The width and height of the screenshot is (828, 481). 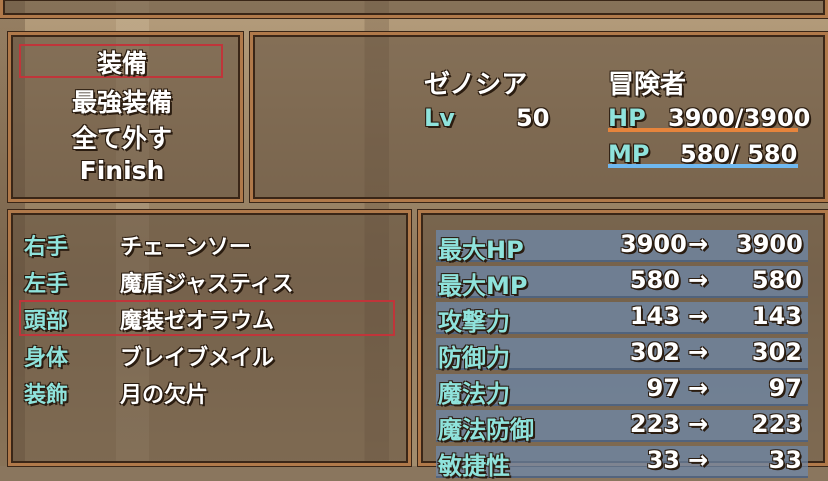 I want to click on param-name-defense: 防御力, so click(x=474, y=358).